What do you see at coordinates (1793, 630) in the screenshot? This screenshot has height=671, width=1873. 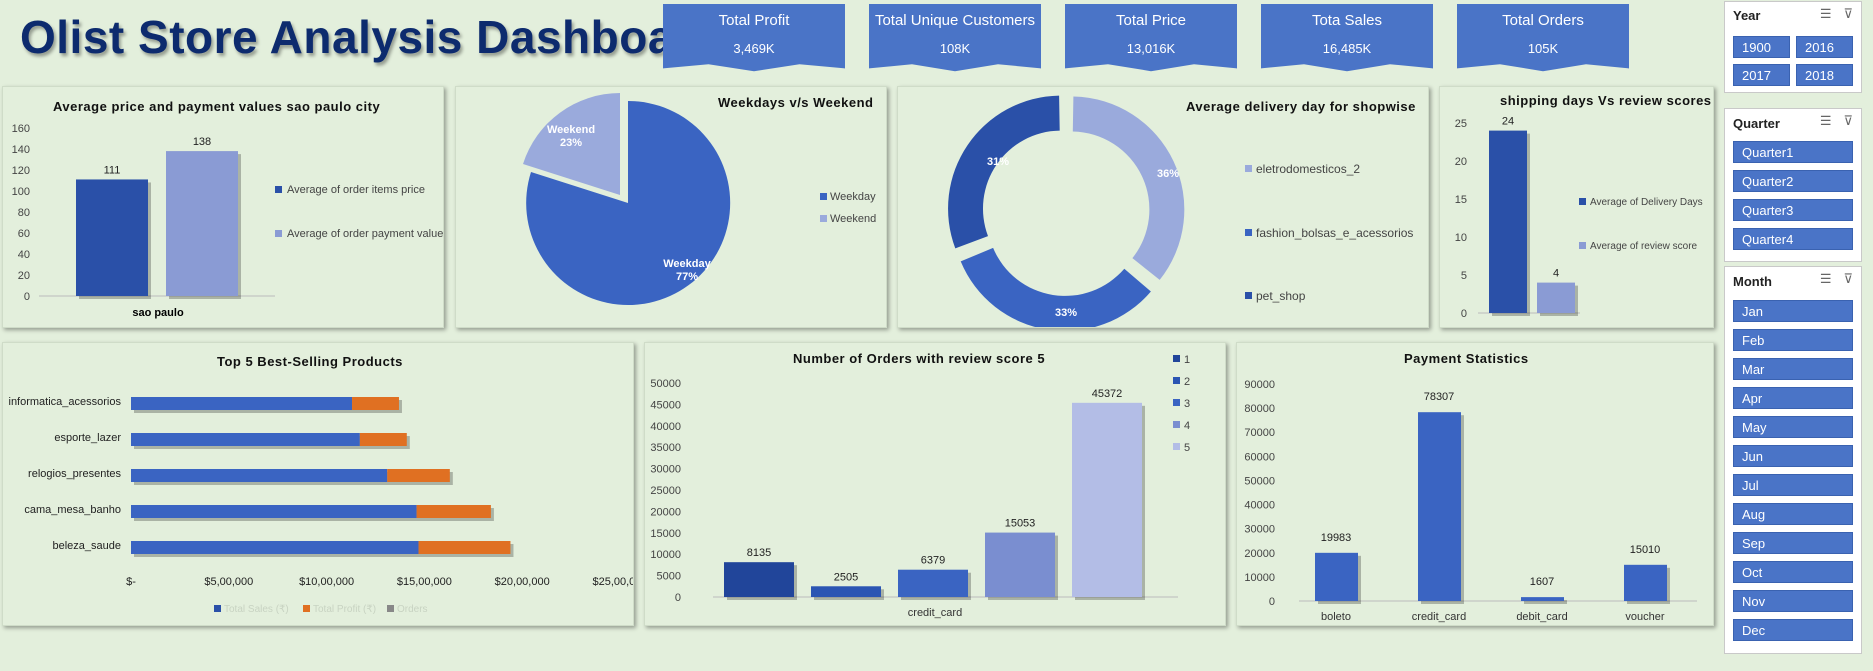 I see `slicer-item-month: Dec` at bounding box center [1793, 630].